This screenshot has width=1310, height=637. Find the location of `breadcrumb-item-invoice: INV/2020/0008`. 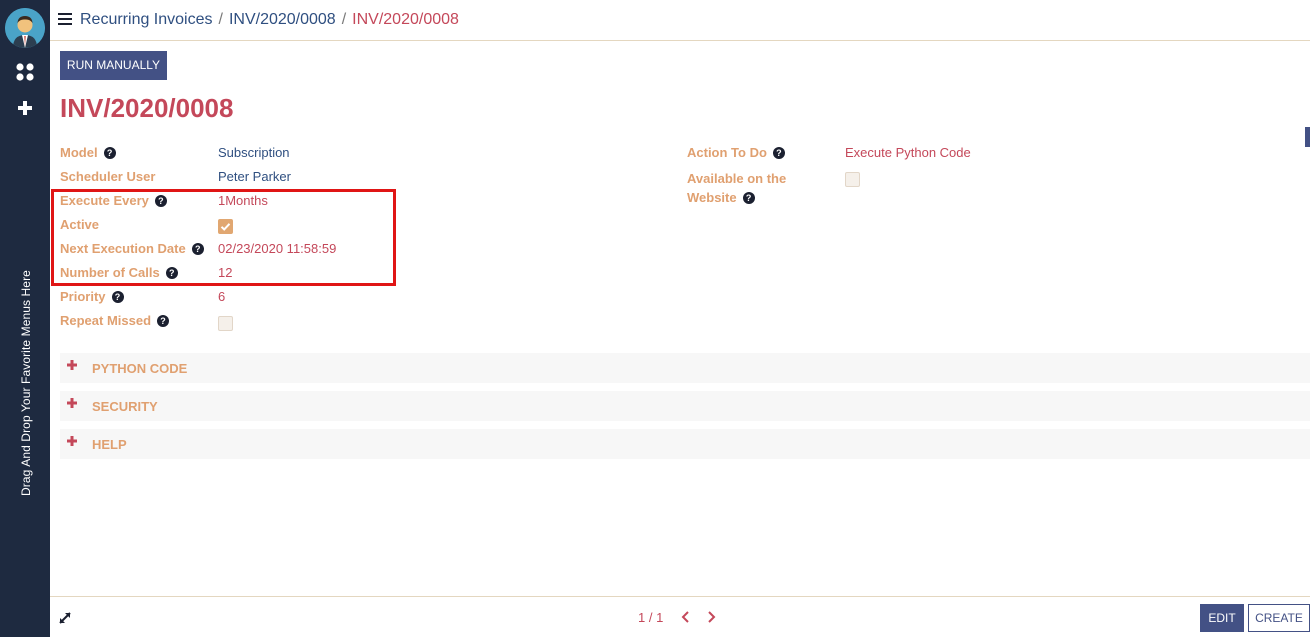

breadcrumb-item-invoice: INV/2020/0008 is located at coordinates (282, 19).